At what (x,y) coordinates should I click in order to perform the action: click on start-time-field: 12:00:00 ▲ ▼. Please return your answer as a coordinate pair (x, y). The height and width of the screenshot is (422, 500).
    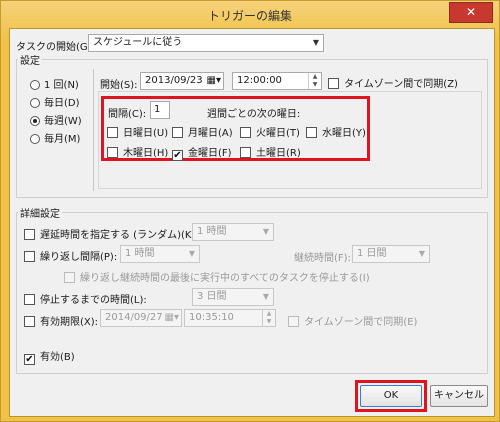
    Looking at the image, I should click on (277, 81).